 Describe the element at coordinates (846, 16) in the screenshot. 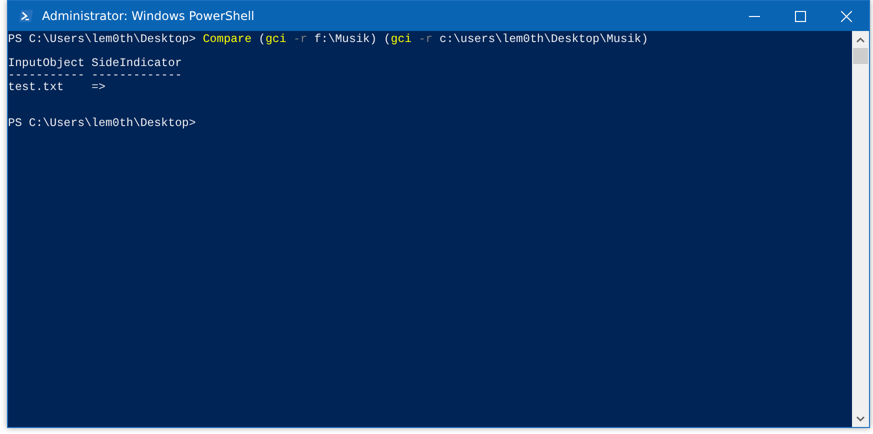

I see `close-icon` at that location.